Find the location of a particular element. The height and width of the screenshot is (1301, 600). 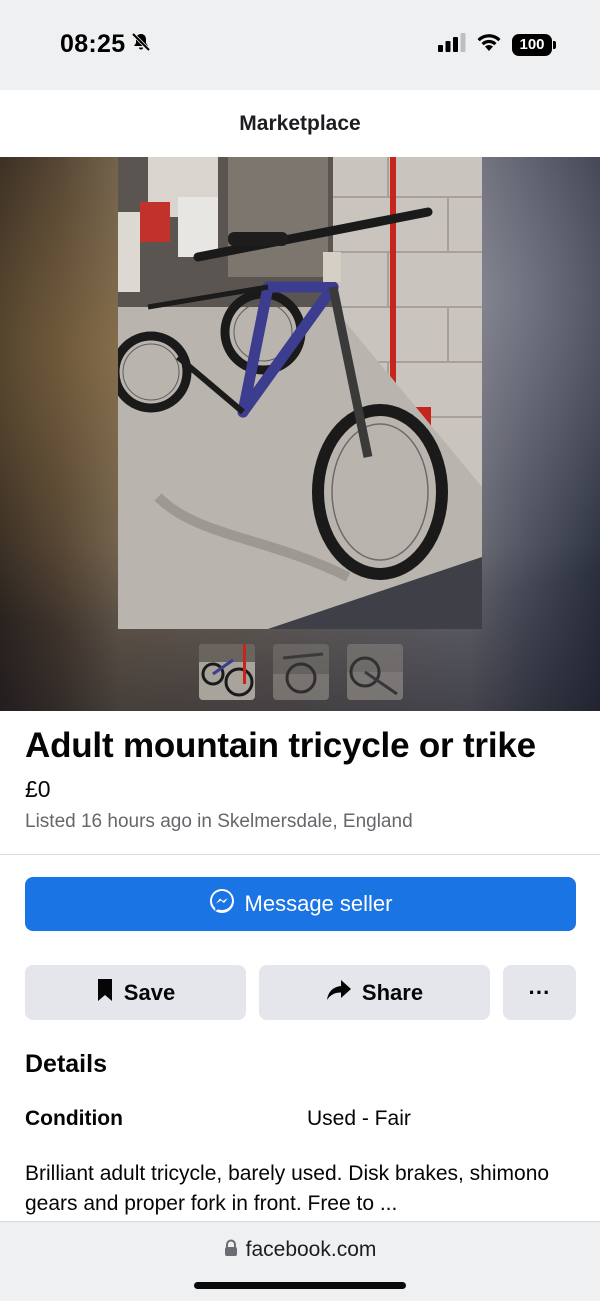

wifi-icon is located at coordinates (489, 44).